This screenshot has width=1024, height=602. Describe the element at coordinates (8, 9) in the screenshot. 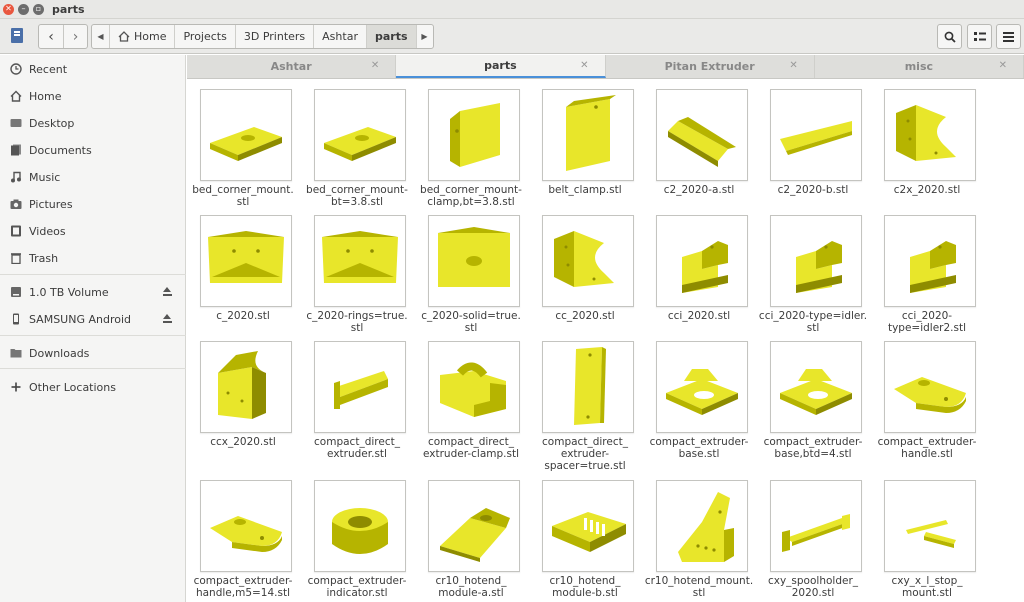

I see `close-window-button: ✕` at that location.